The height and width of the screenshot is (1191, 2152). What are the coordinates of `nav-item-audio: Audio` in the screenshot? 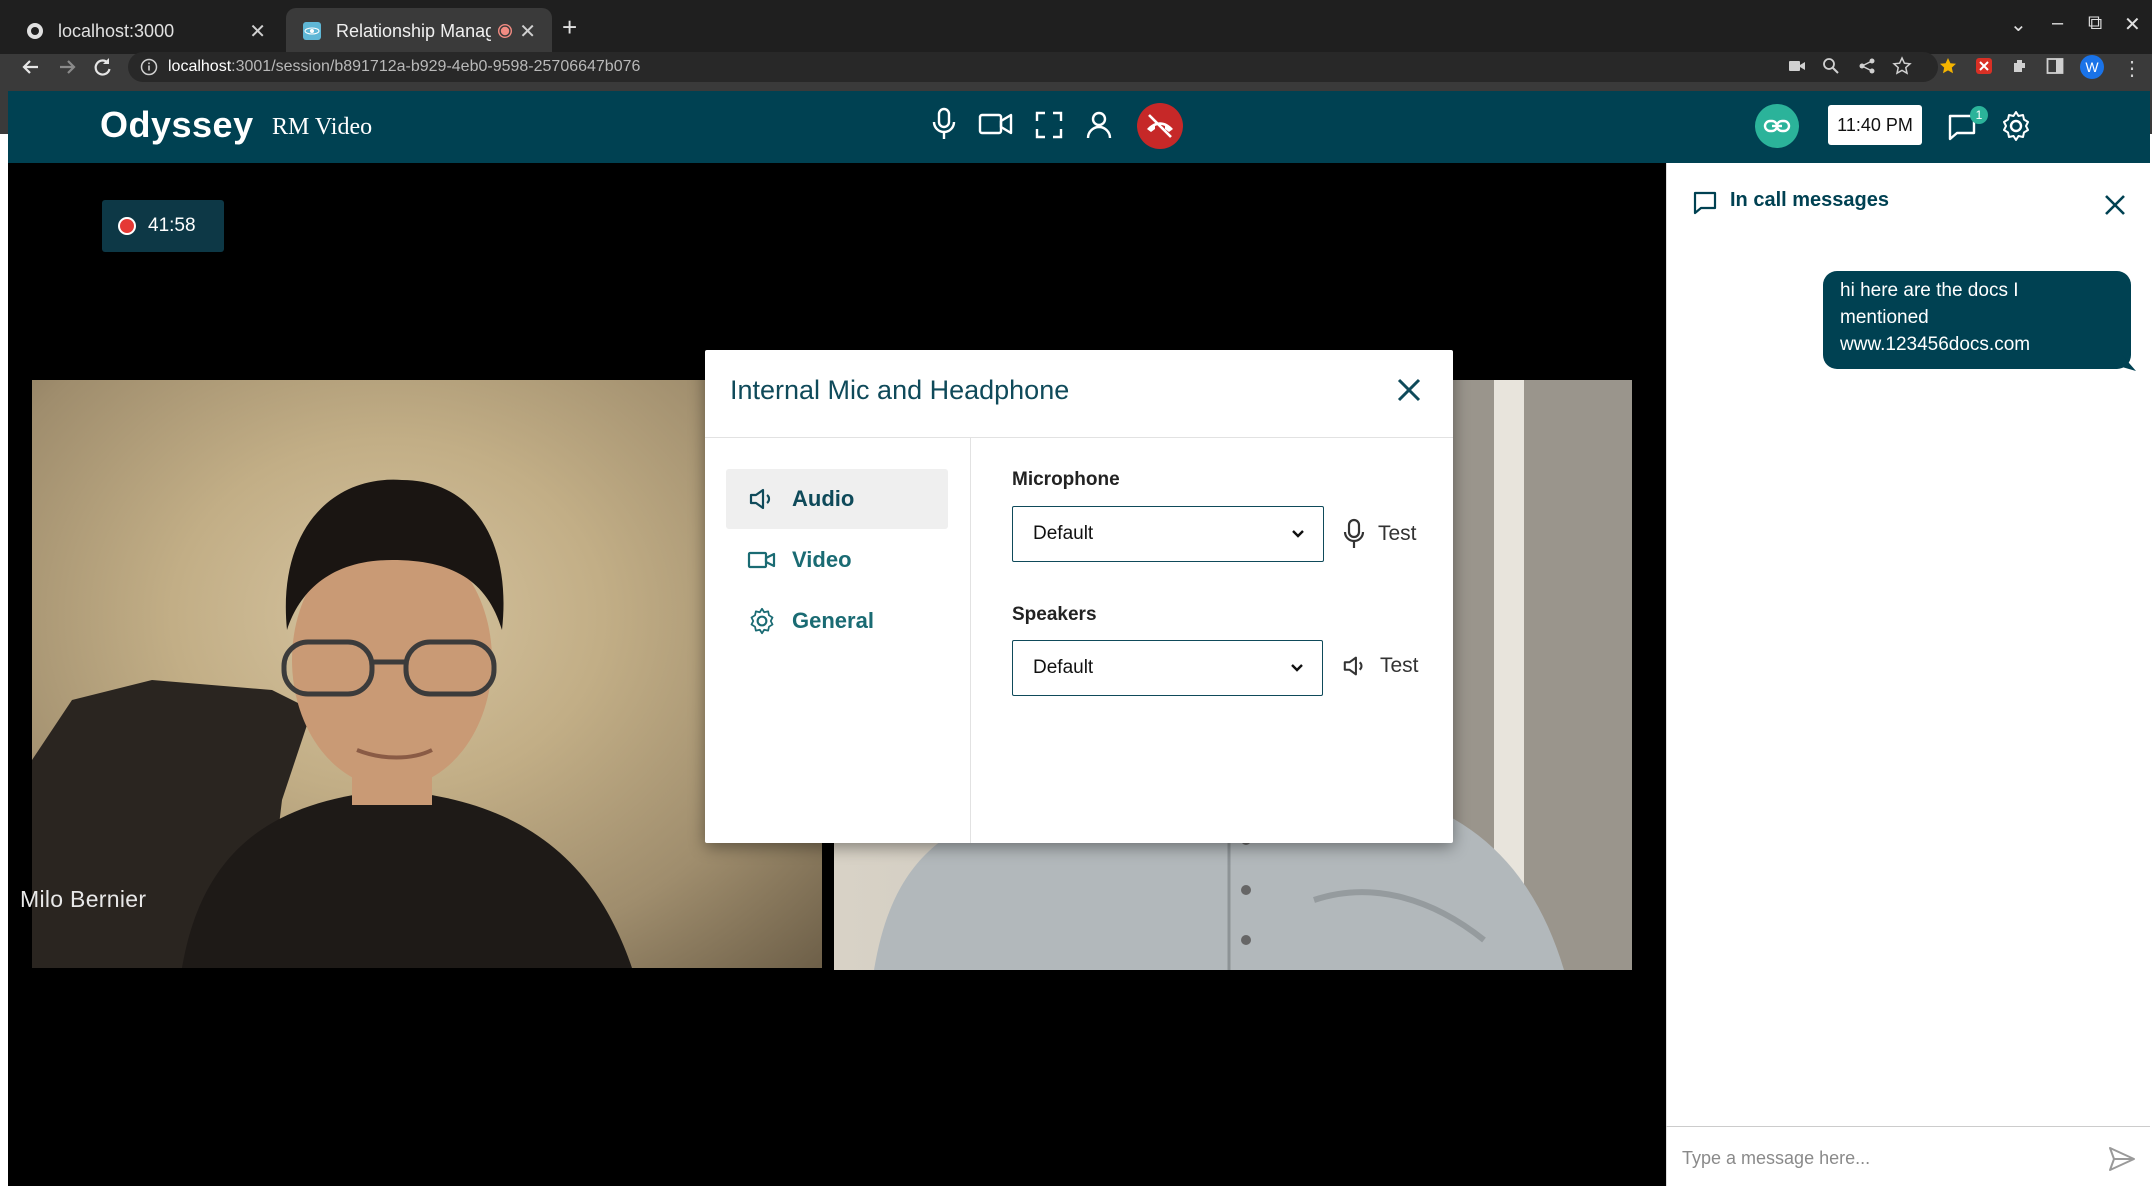 It's located at (837, 499).